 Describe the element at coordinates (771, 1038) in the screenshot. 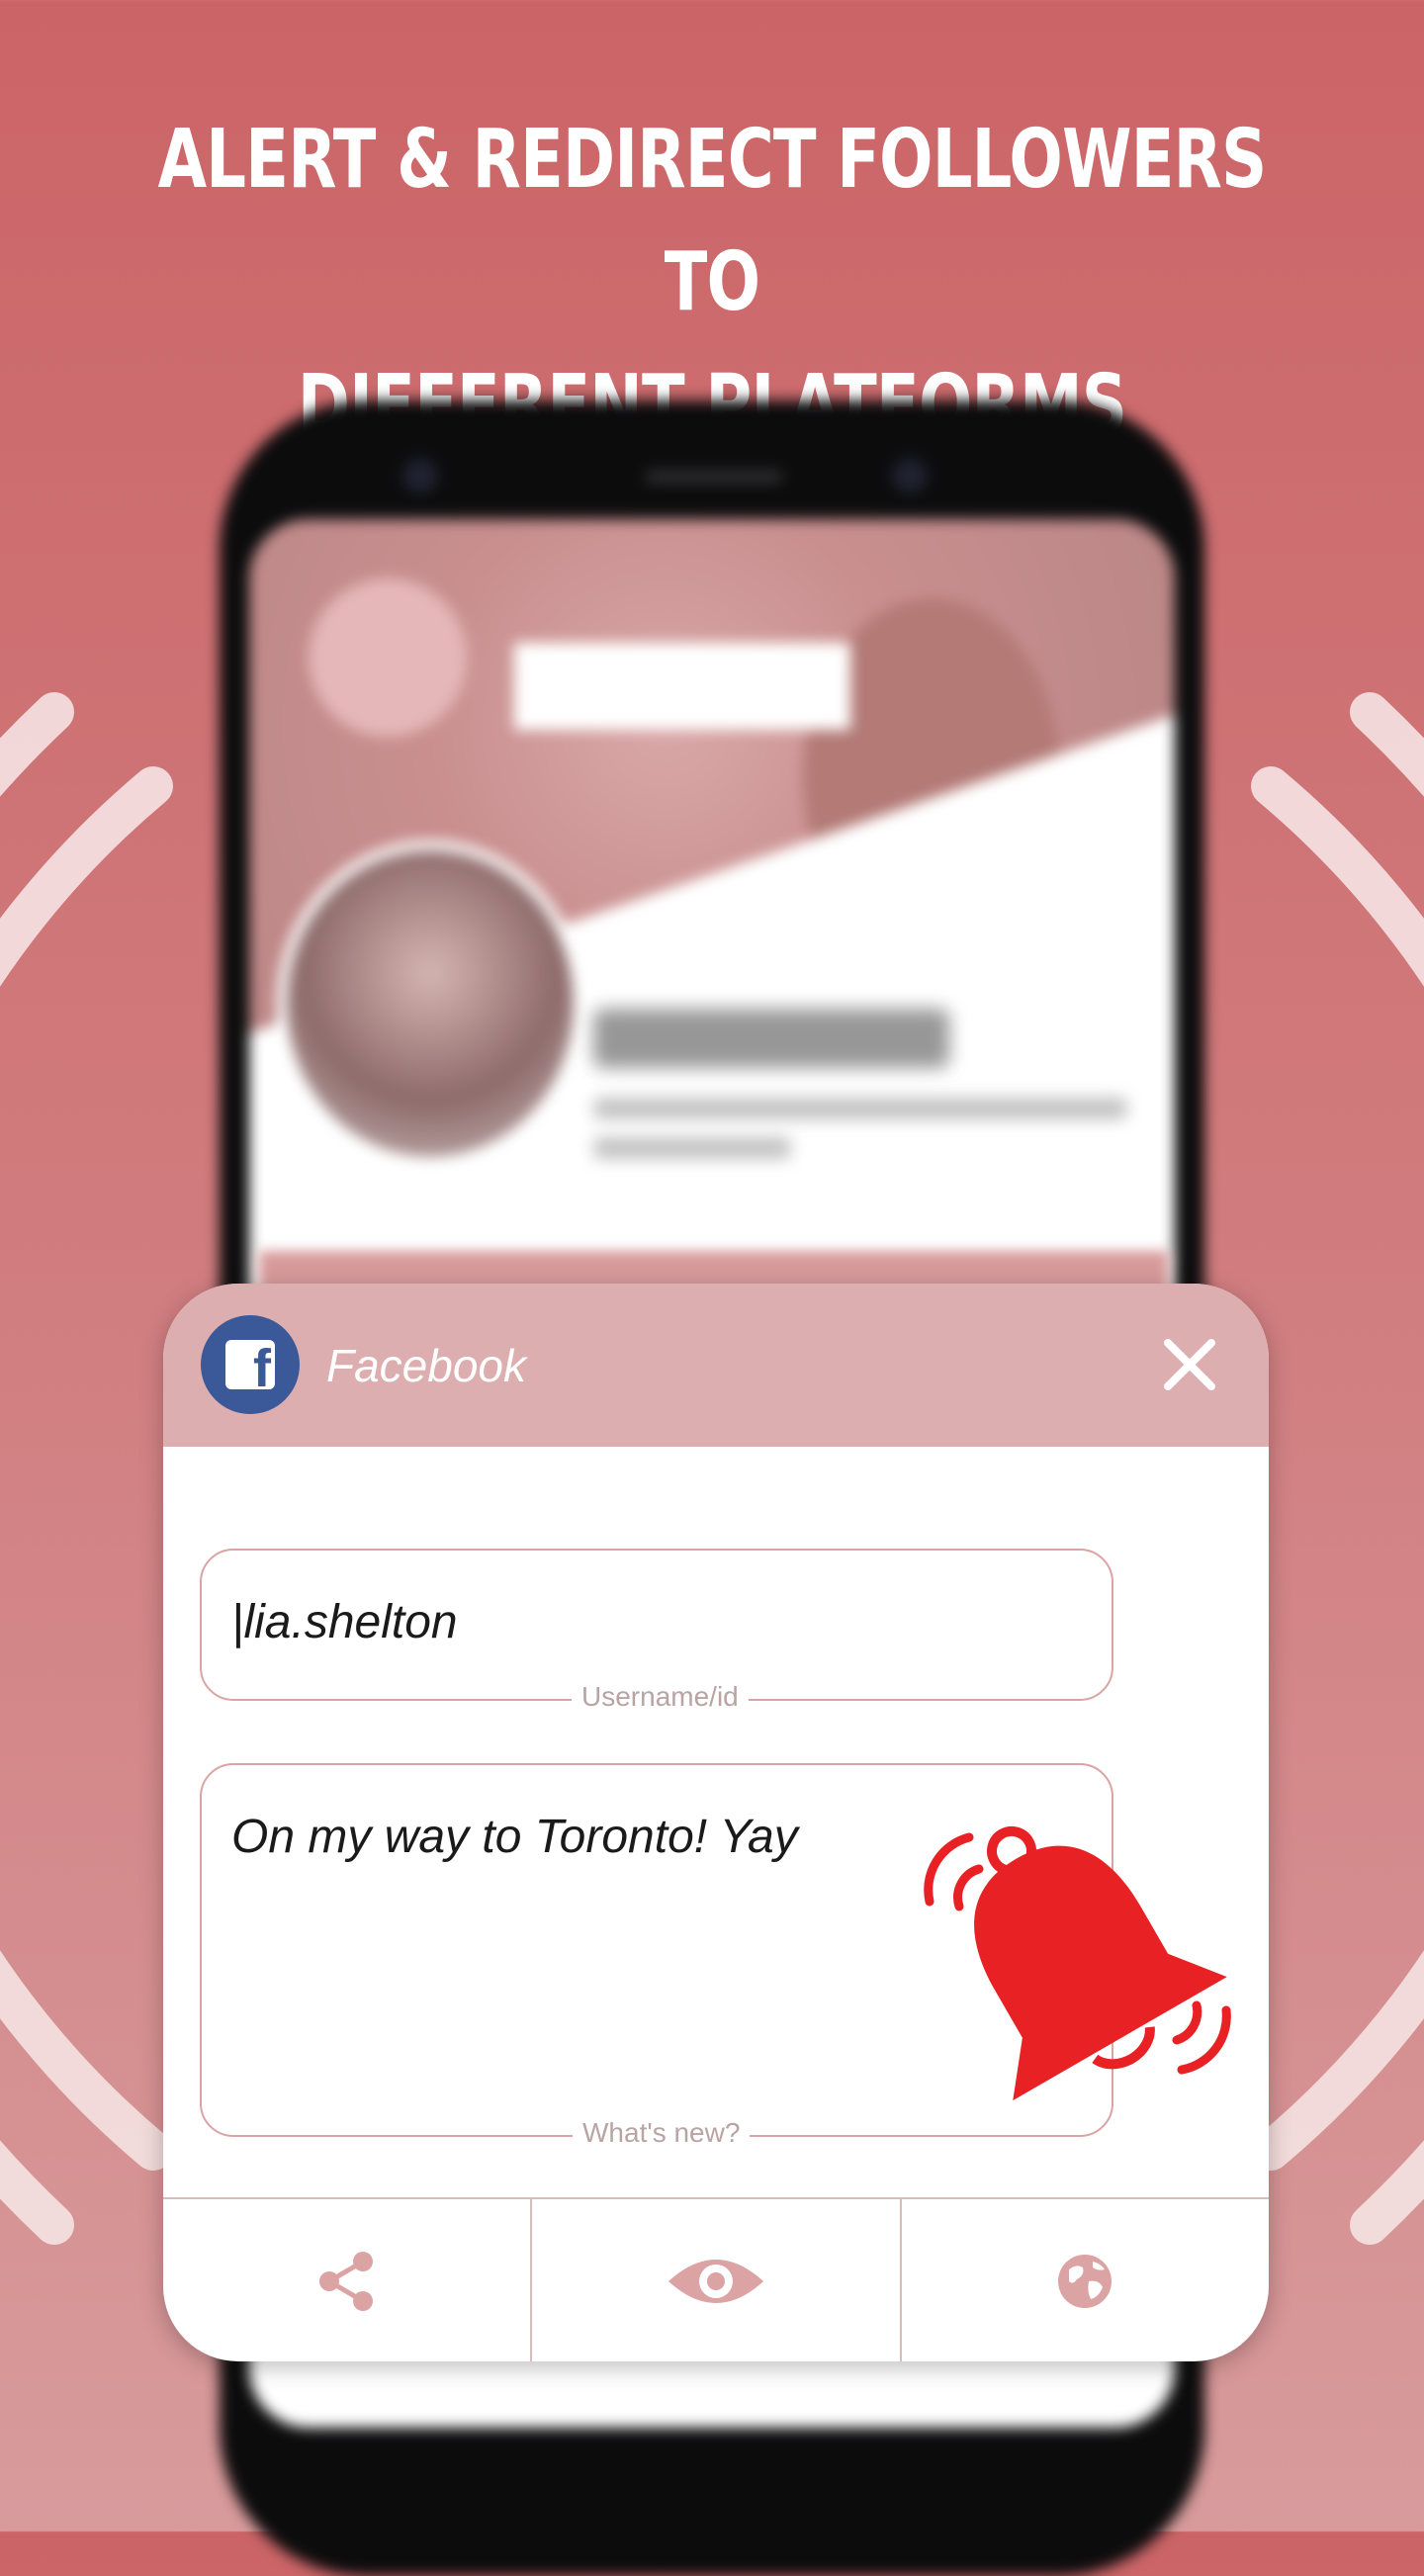

I see `blurred-profile-name` at that location.